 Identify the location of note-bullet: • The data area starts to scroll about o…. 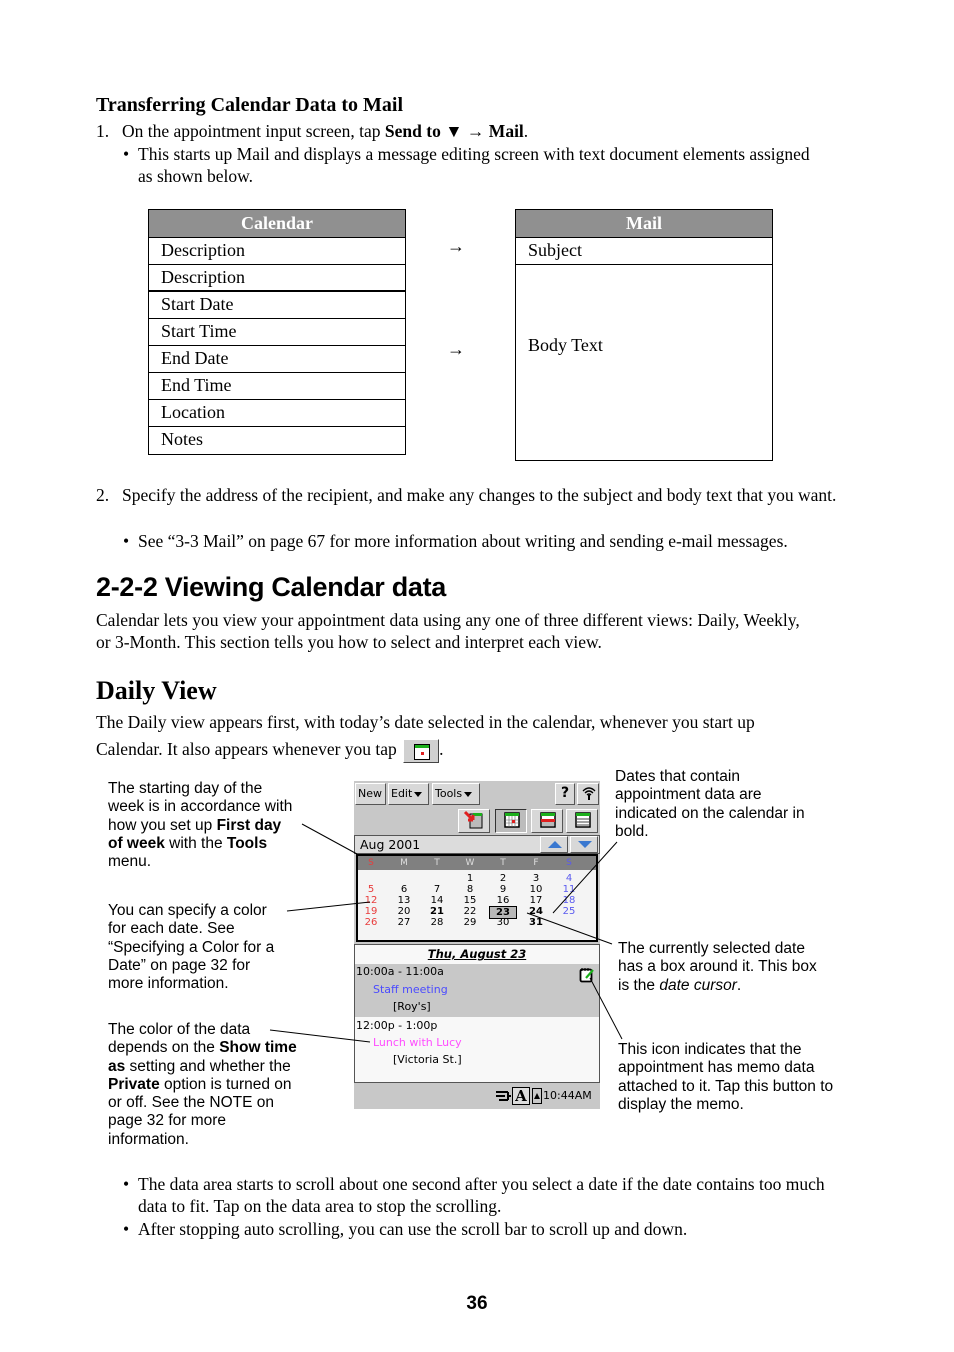
(474, 1195).